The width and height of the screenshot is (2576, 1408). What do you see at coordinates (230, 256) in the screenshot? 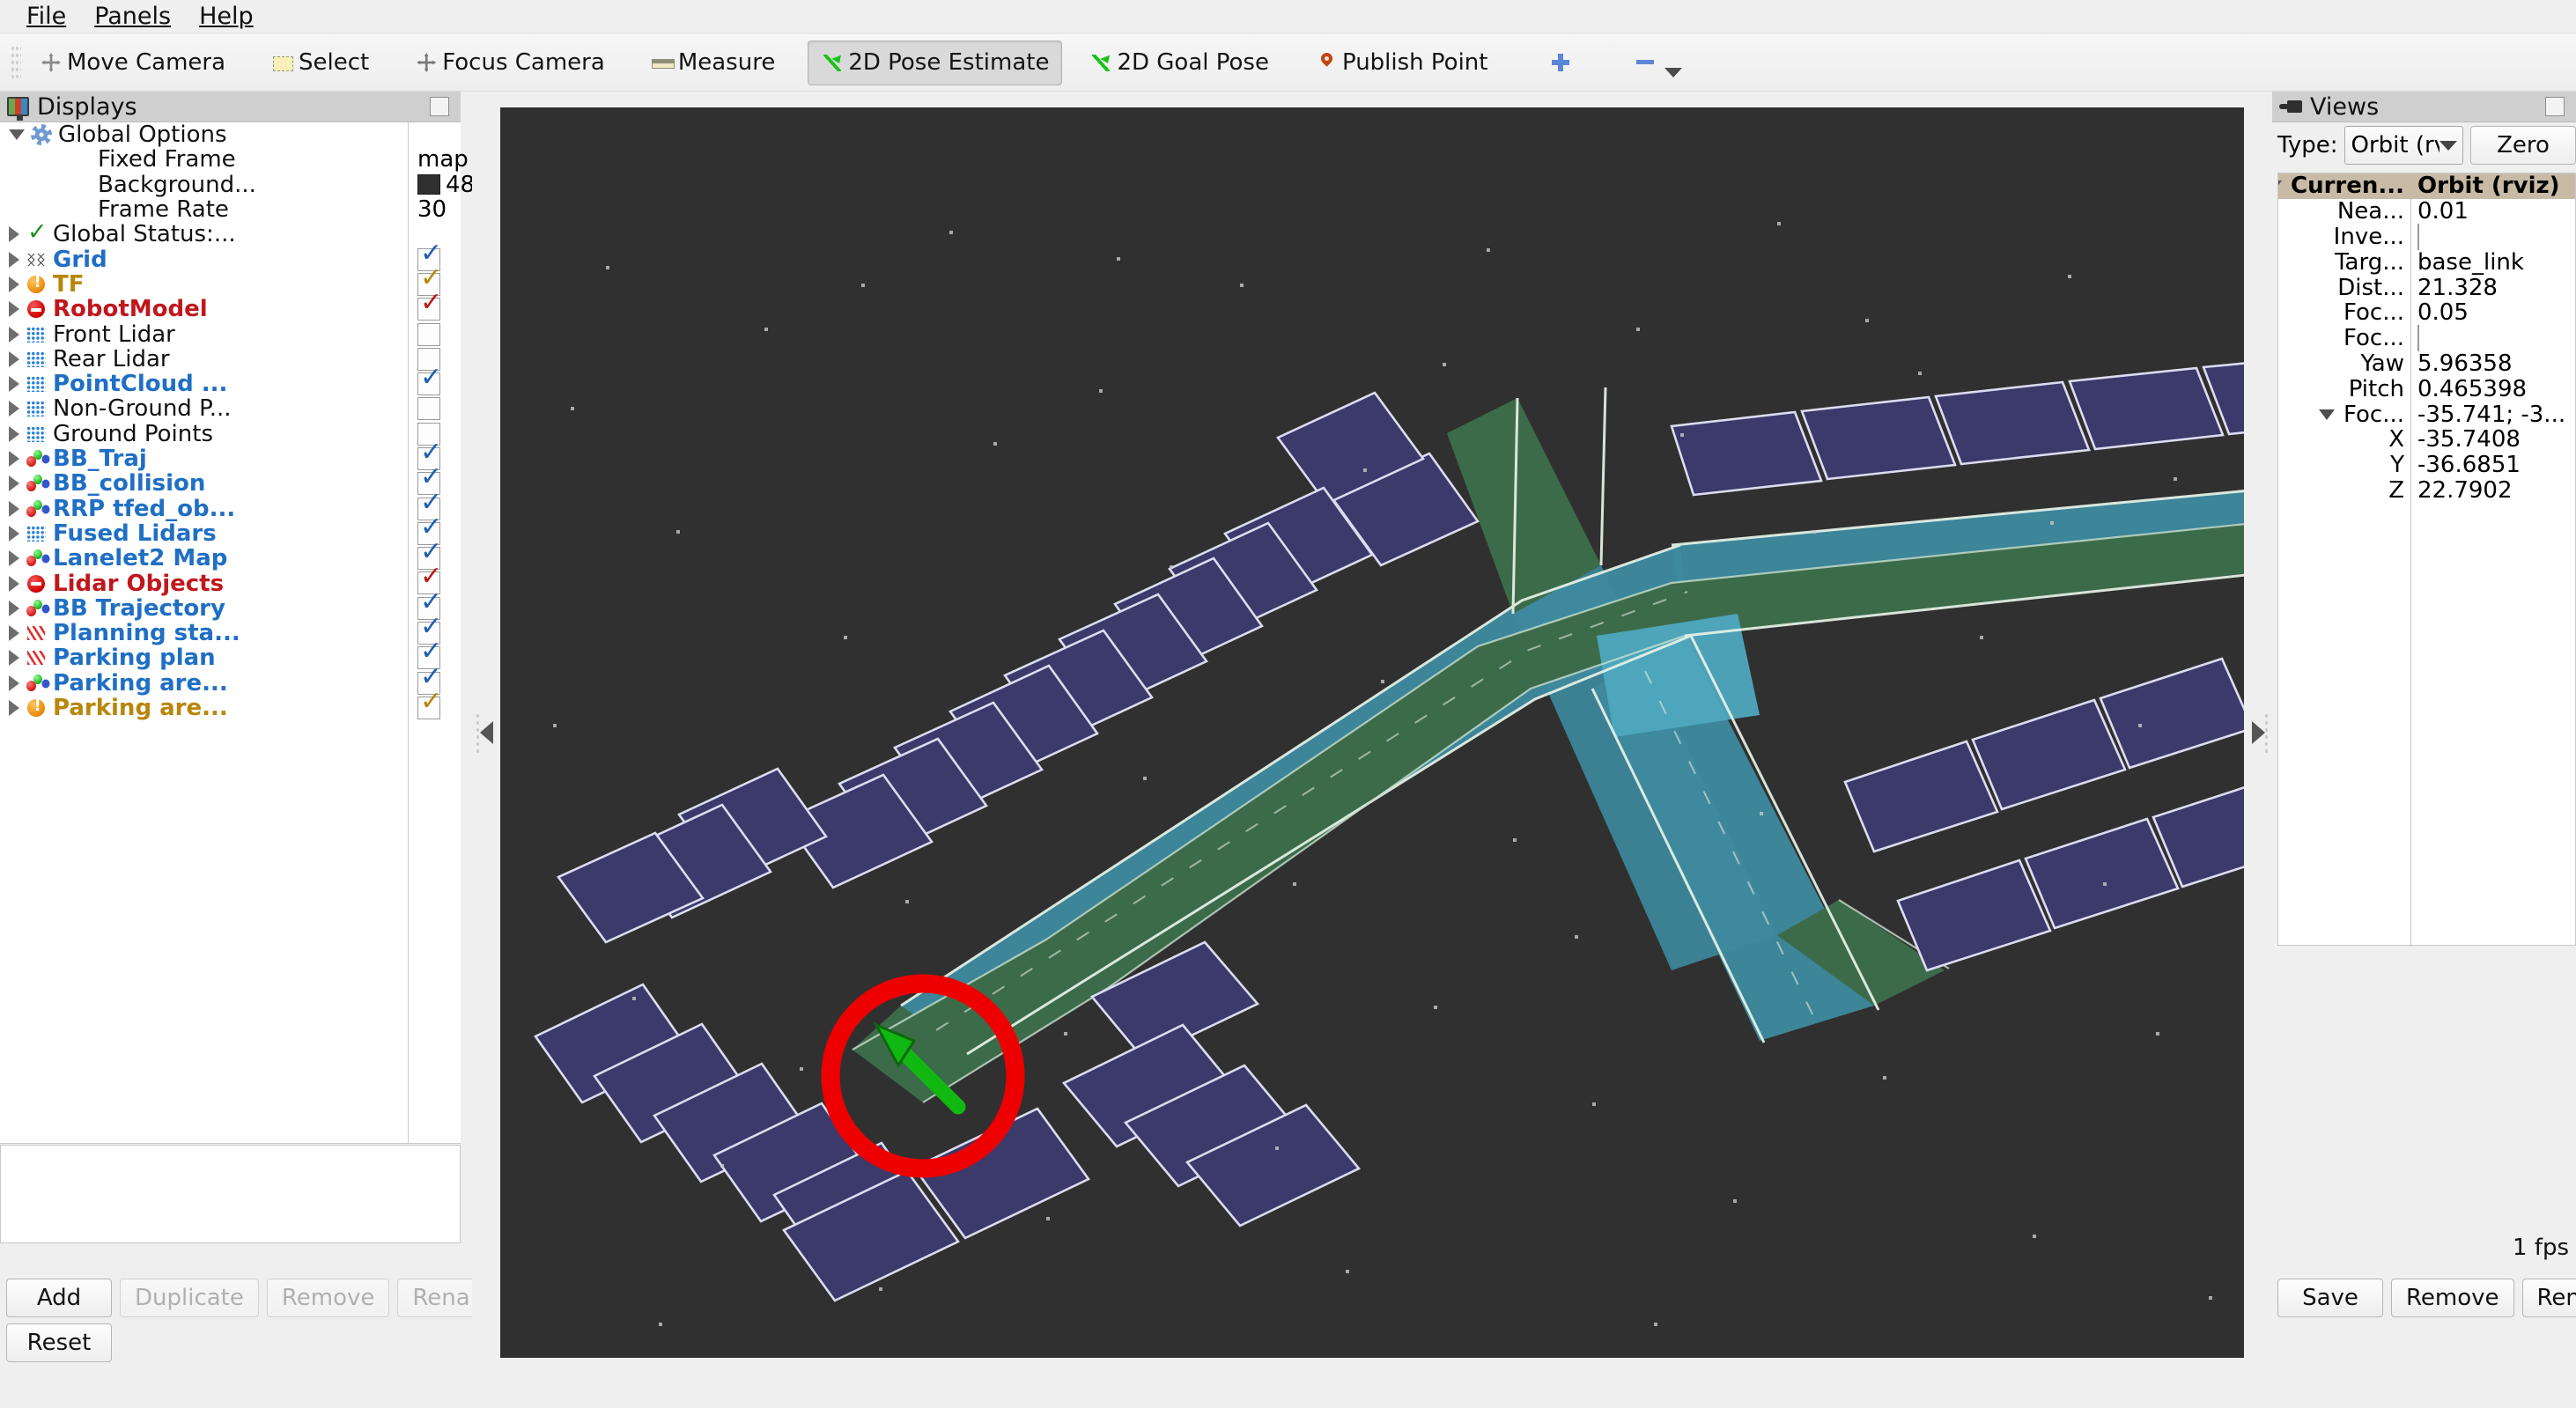
I see `display-row: Grid` at bounding box center [230, 256].